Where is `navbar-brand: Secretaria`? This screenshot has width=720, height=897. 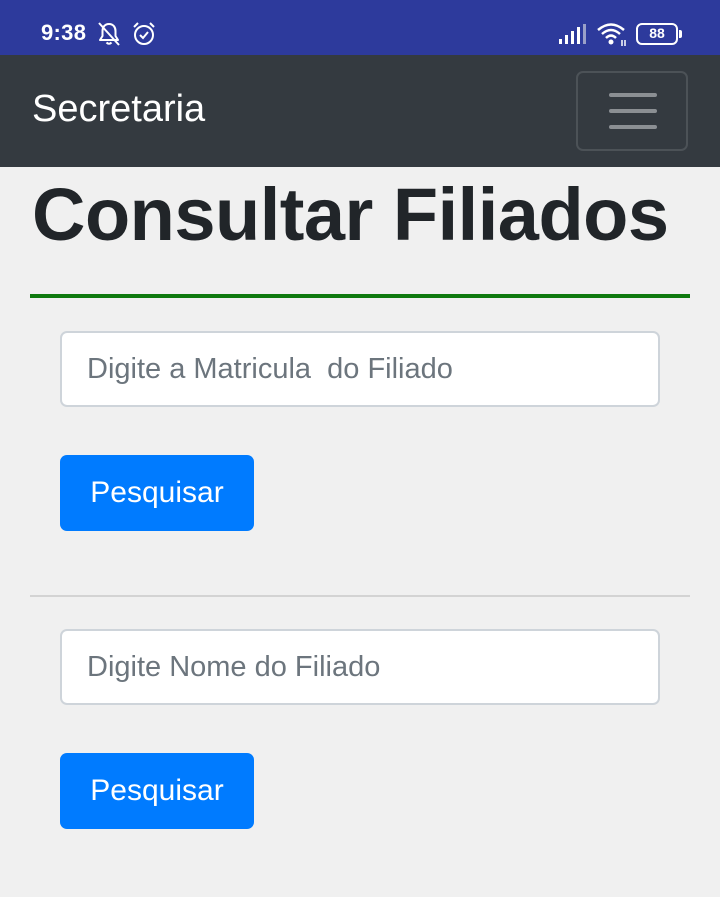 navbar-brand: Secretaria is located at coordinates (118, 109).